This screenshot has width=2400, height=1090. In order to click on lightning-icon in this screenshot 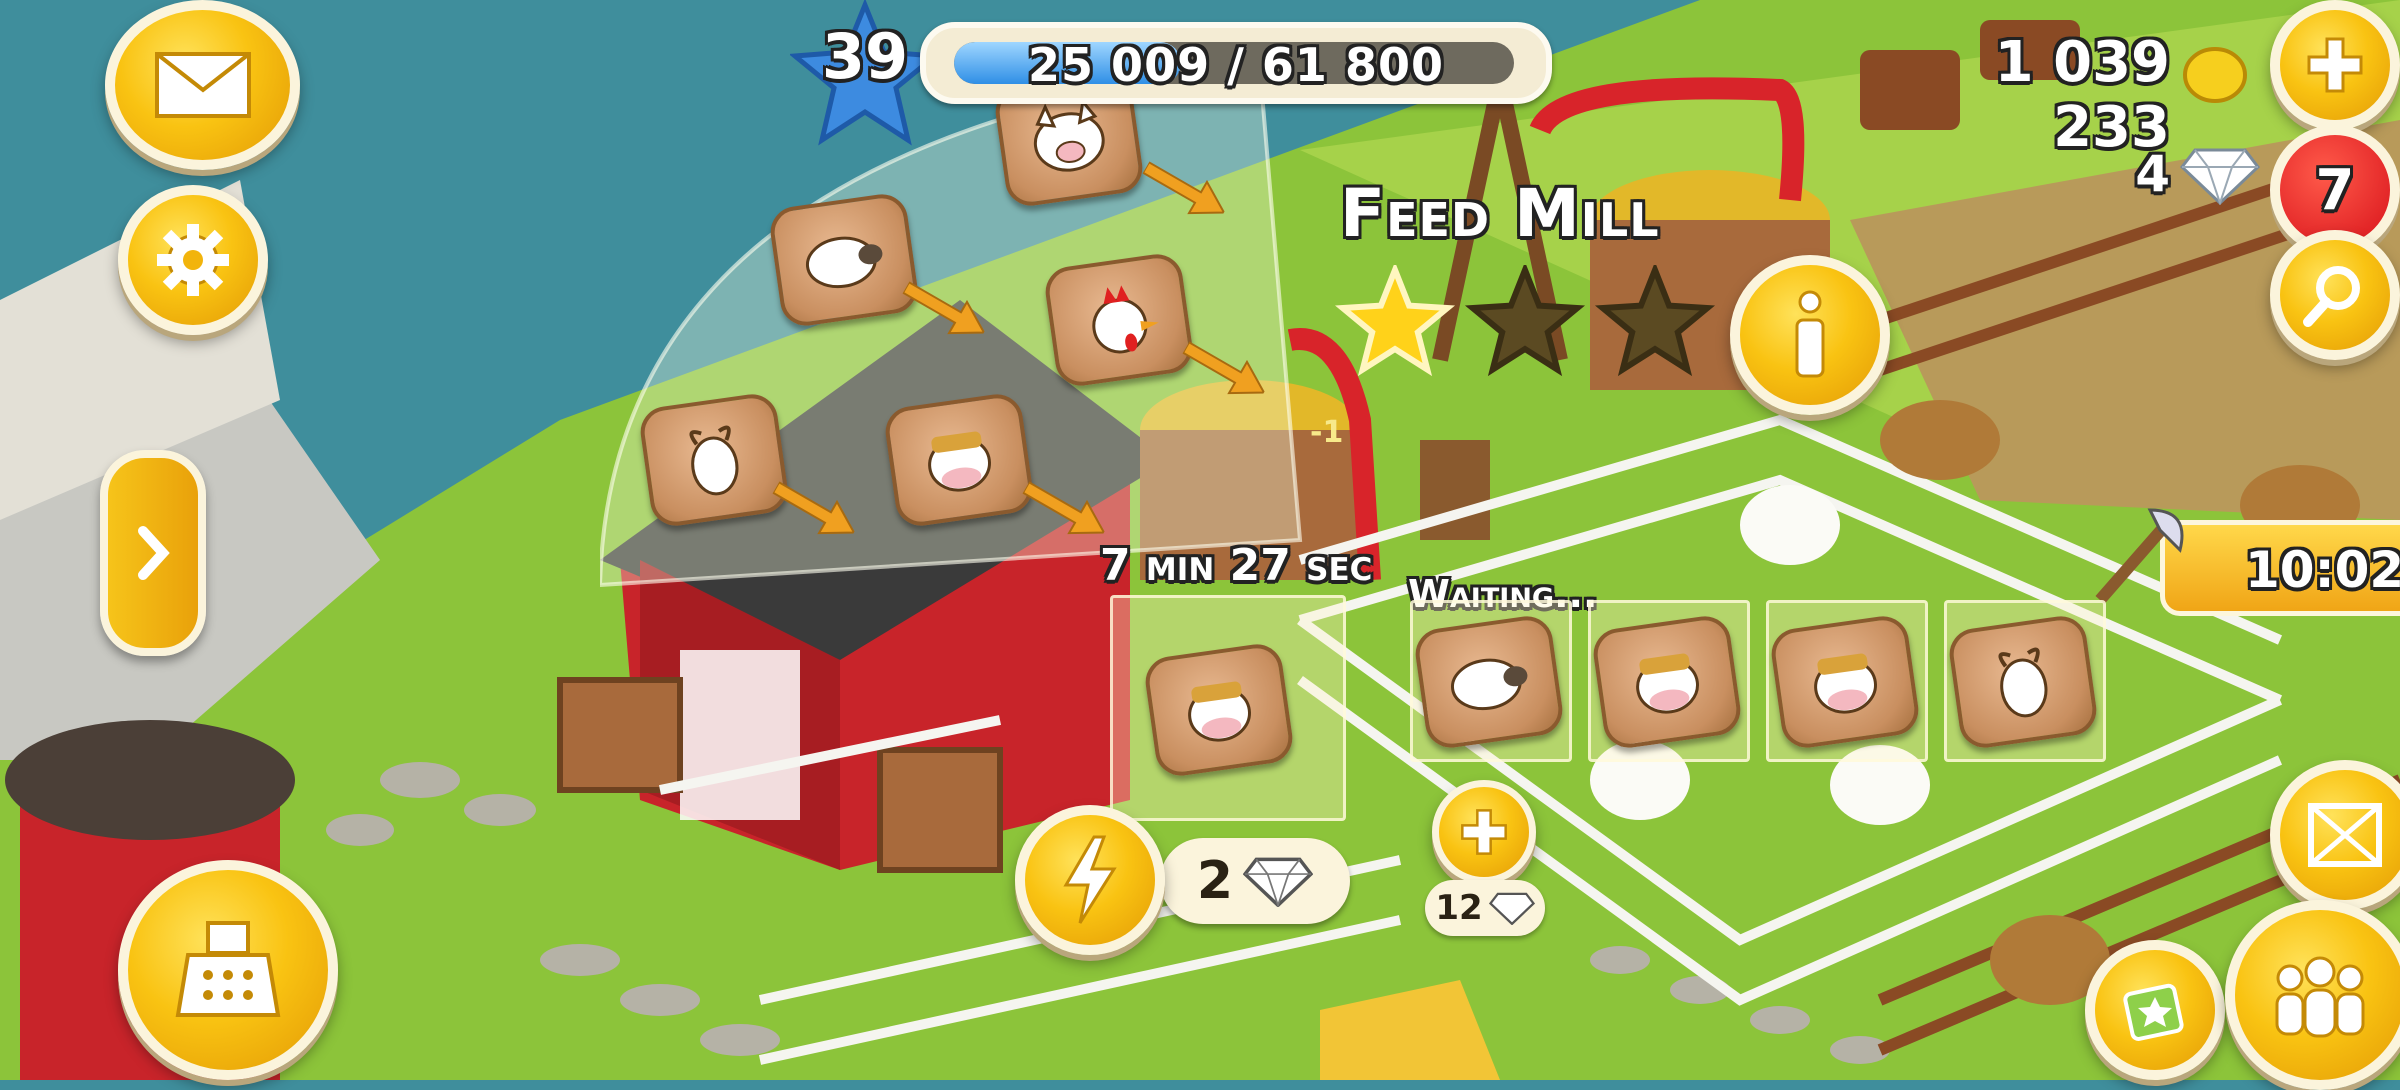, I will do `click(1090, 879)`.